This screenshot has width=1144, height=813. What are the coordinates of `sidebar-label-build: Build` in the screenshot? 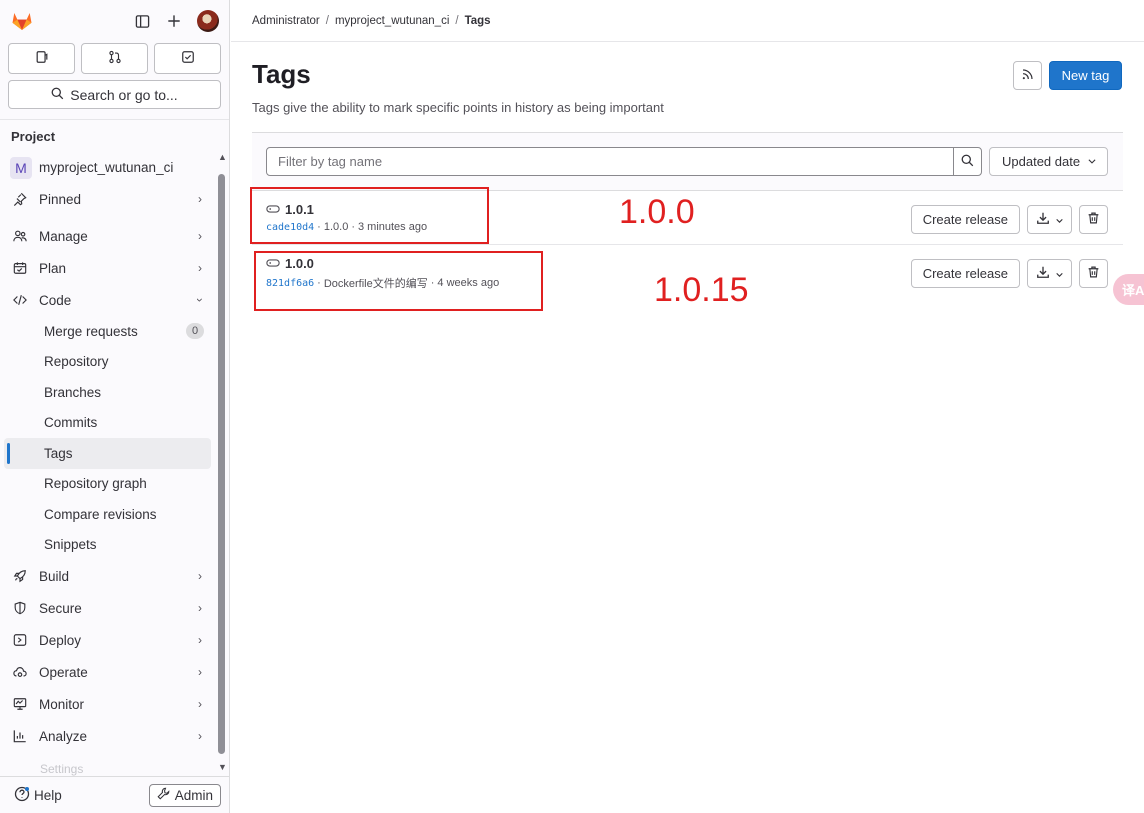 It's located at (54, 576).